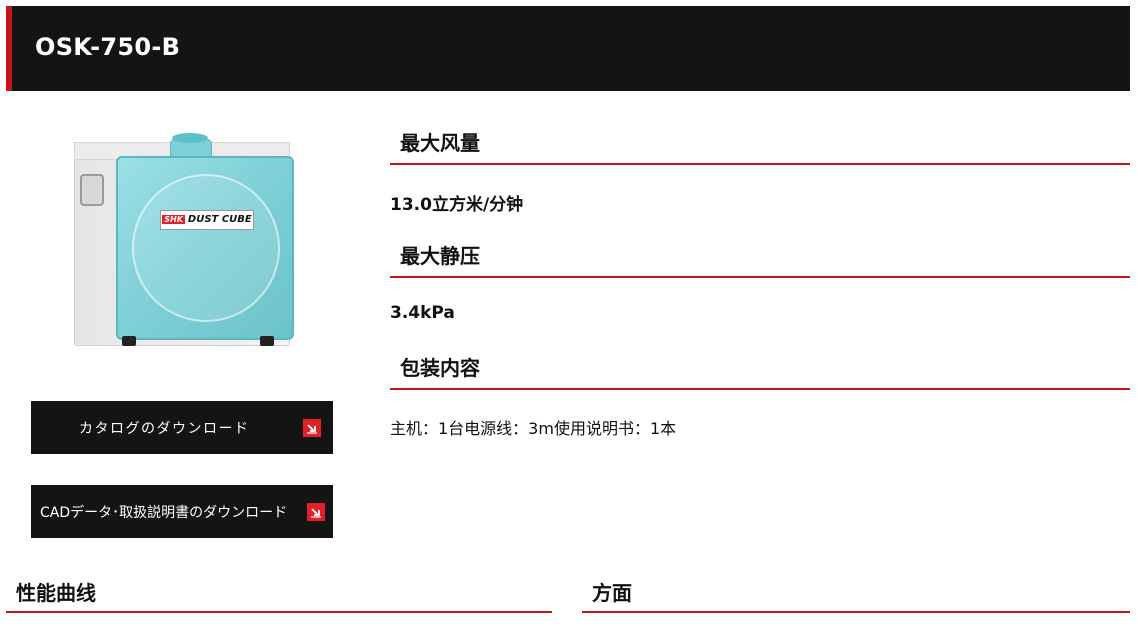 The image size is (1137, 631). I want to click on catalog-download-label: カタログのダウンロード, so click(164, 429).